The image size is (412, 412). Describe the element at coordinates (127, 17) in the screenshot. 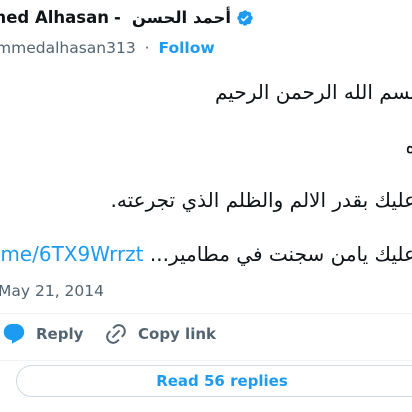

I see `author-name-line: med Alhasan - أحمد الحسن` at that location.